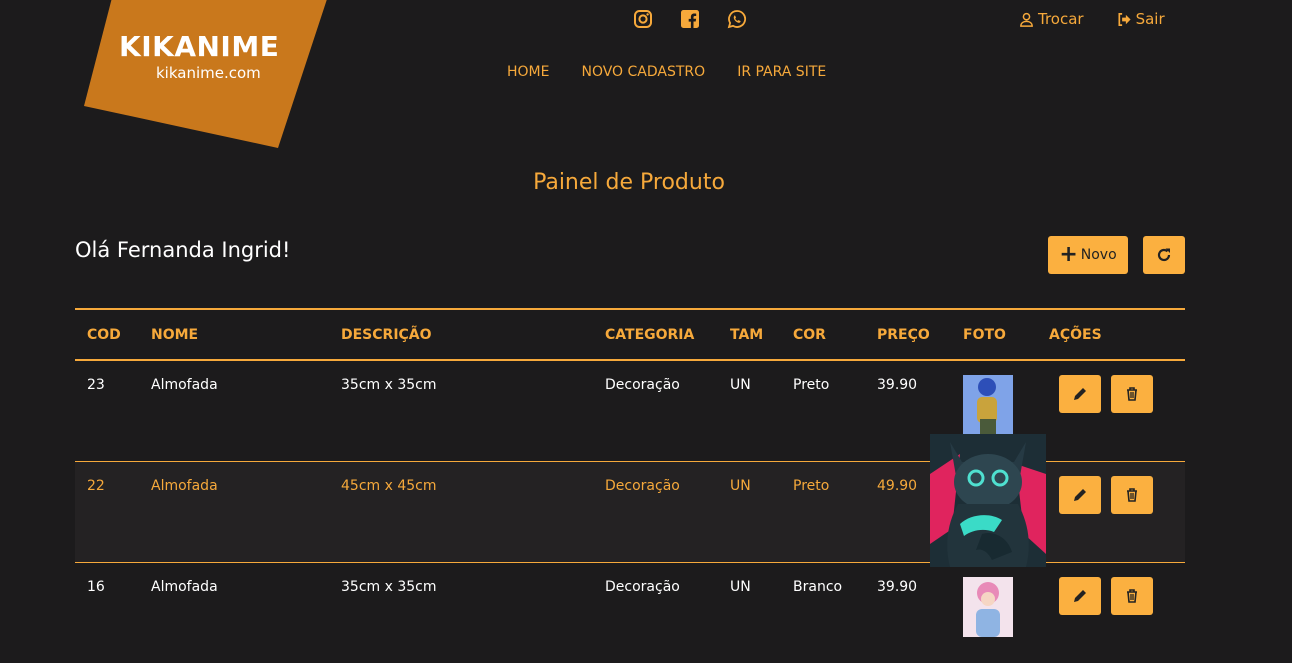 The height and width of the screenshot is (663, 1292). What do you see at coordinates (908, 613) in the screenshot?
I see `cell-preco: 39.90` at bounding box center [908, 613].